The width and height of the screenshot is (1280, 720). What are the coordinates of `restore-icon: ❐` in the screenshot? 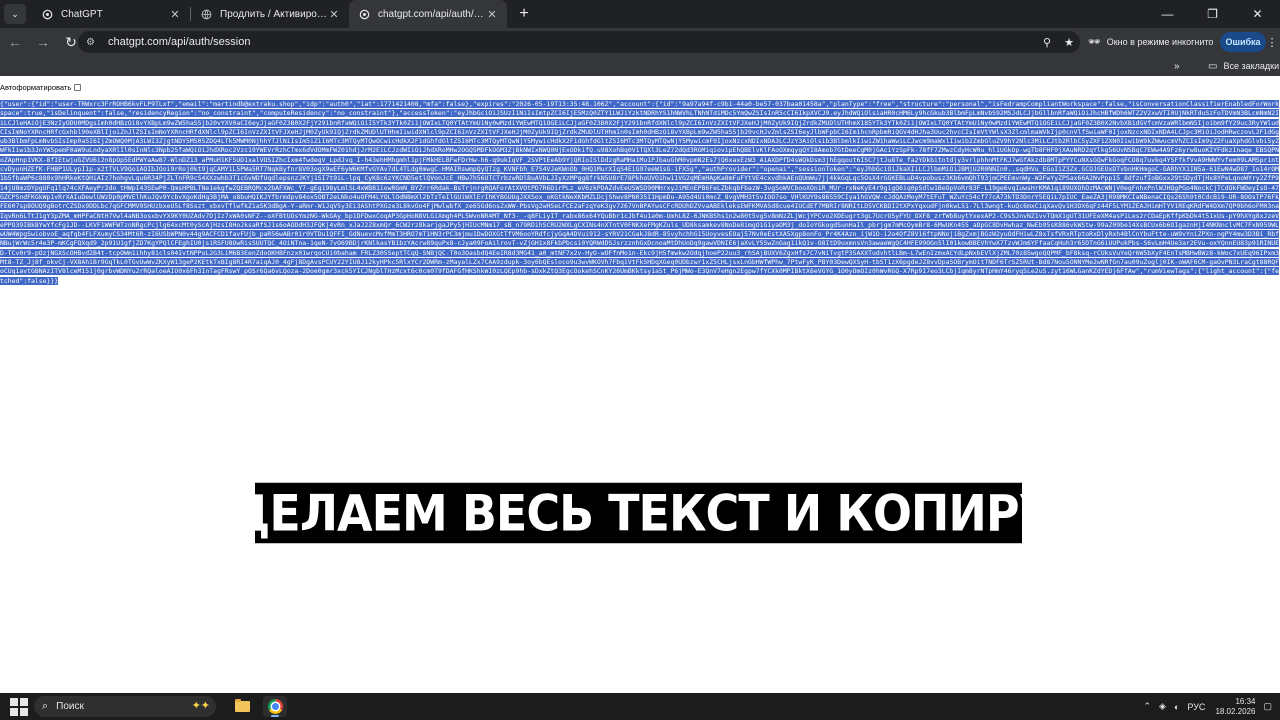 It's located at (1212, 14).